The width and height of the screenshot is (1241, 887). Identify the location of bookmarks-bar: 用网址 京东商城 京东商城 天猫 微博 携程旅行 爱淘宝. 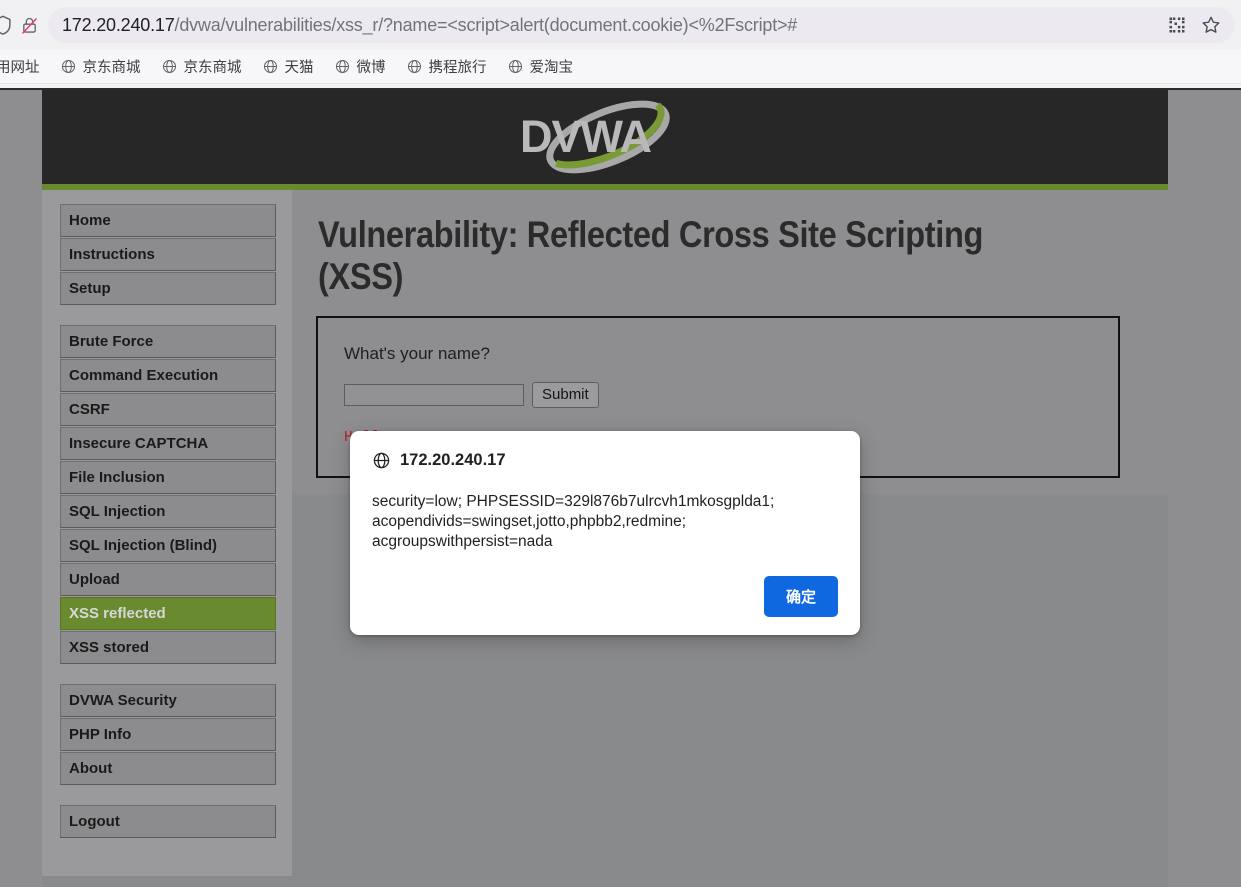
(620, 67).